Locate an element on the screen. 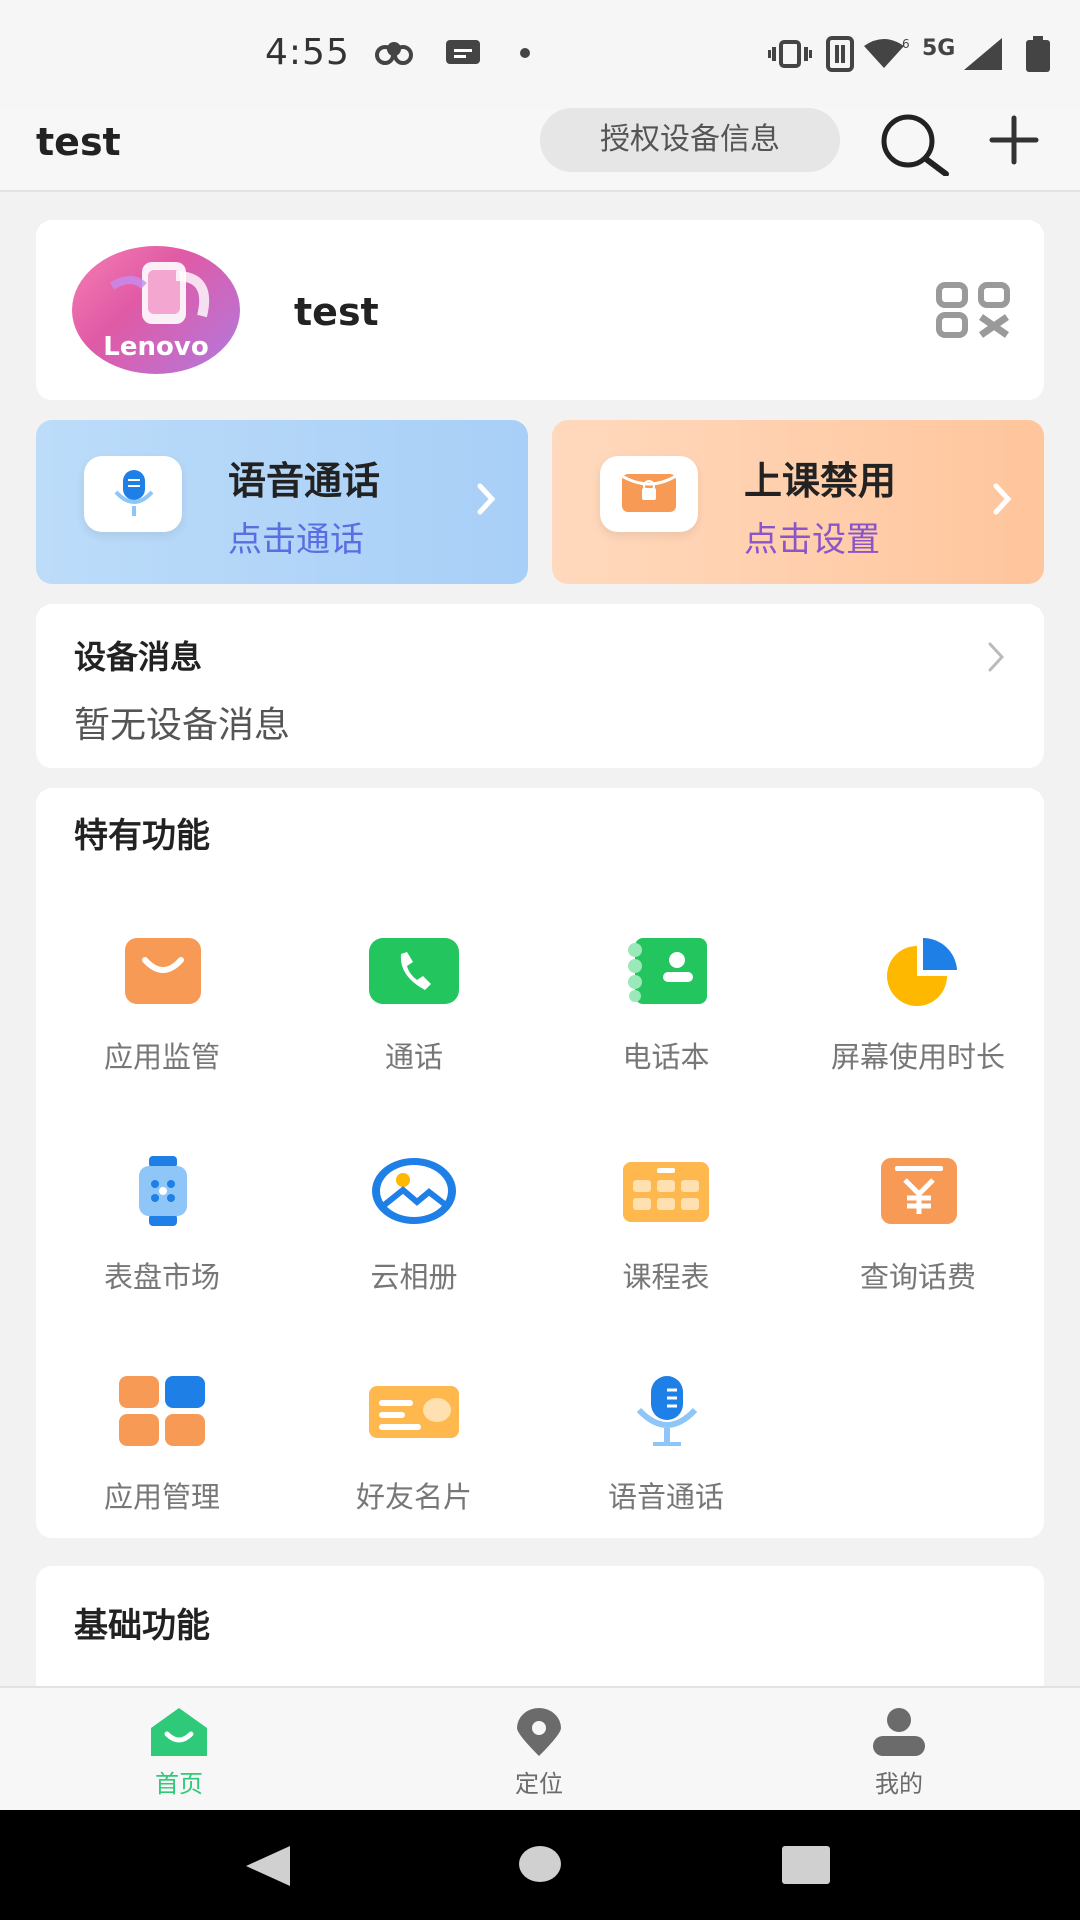 This screenshot has height=1920, width=1080. feature-call: 通话 is located at coordinates (414, 1021).